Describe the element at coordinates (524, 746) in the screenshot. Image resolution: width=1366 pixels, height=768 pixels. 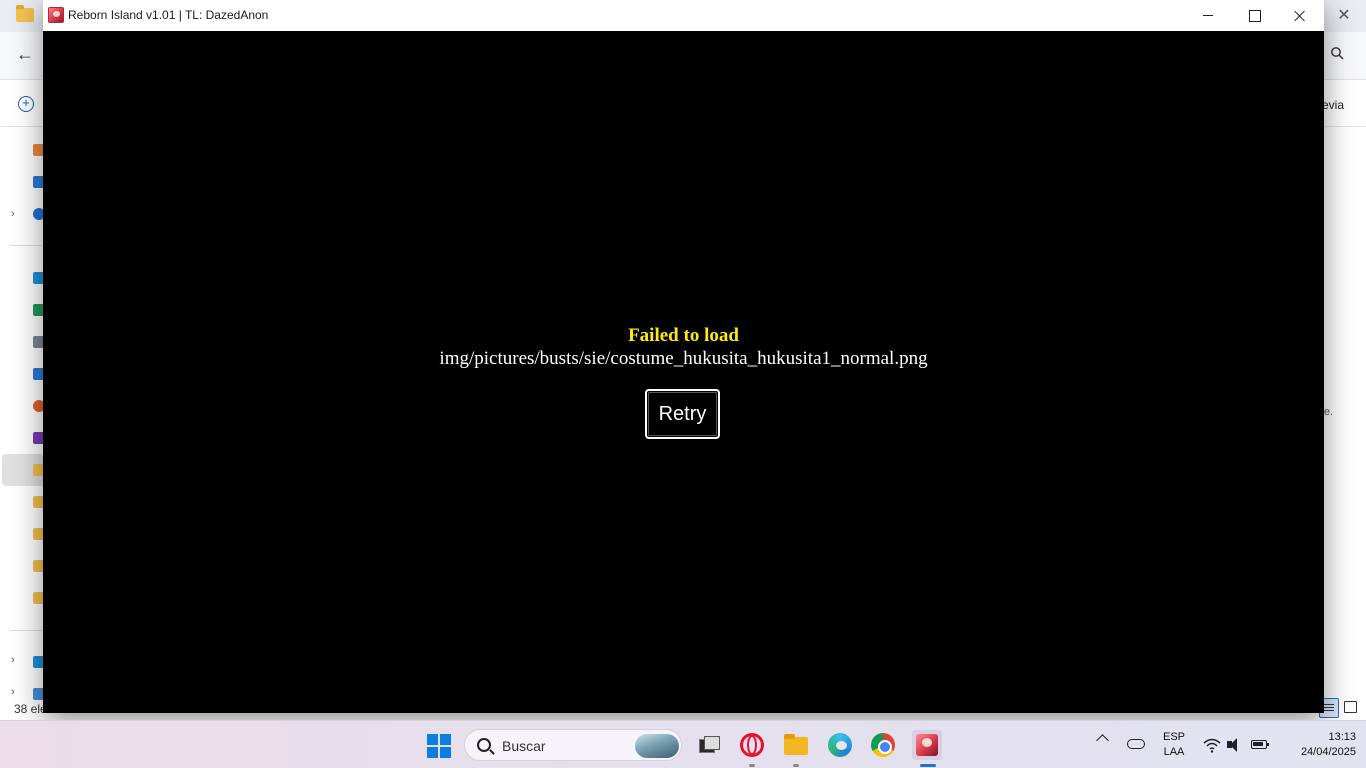
I see `search-placeholder: Buscar` at that location.